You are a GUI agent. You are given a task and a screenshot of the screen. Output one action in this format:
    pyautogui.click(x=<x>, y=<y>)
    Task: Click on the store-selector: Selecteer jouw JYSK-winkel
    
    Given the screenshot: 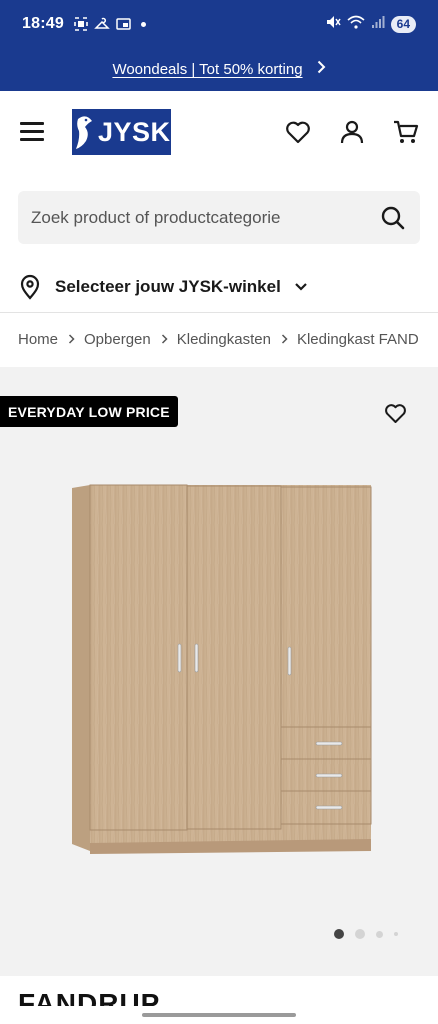 What is the action you would take?
    pyautogui.click(x=163, y=287)
    